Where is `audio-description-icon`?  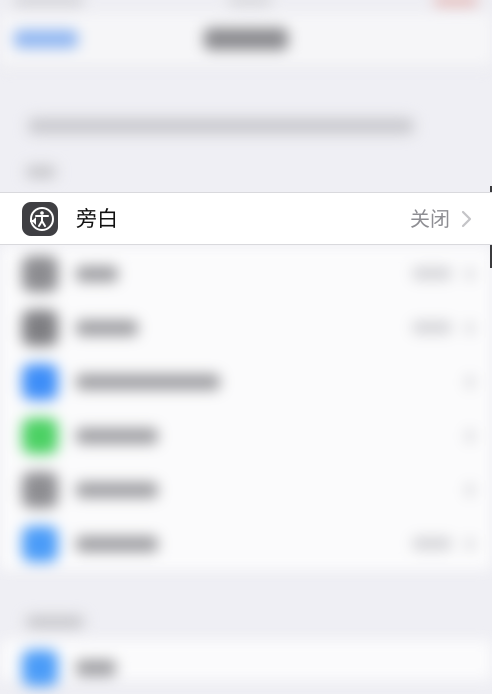 audio-description-icon is located at coordinates (40, 219).